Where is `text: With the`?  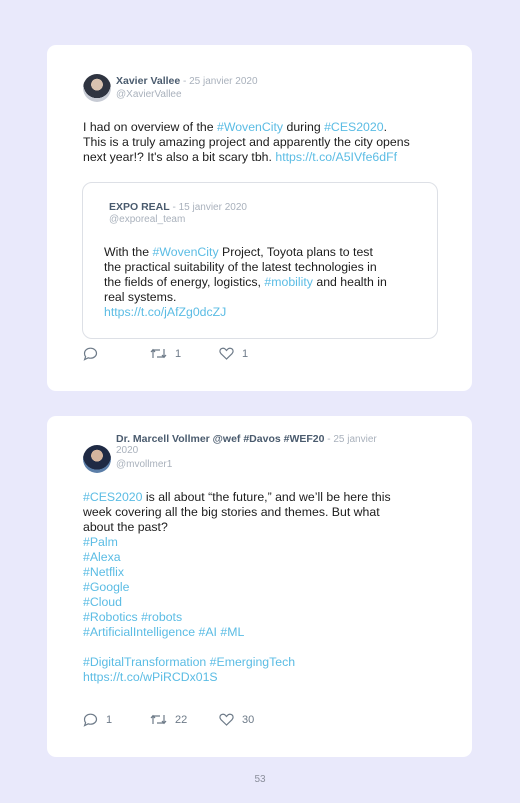 text: With the is located at coordinates (128, 252).